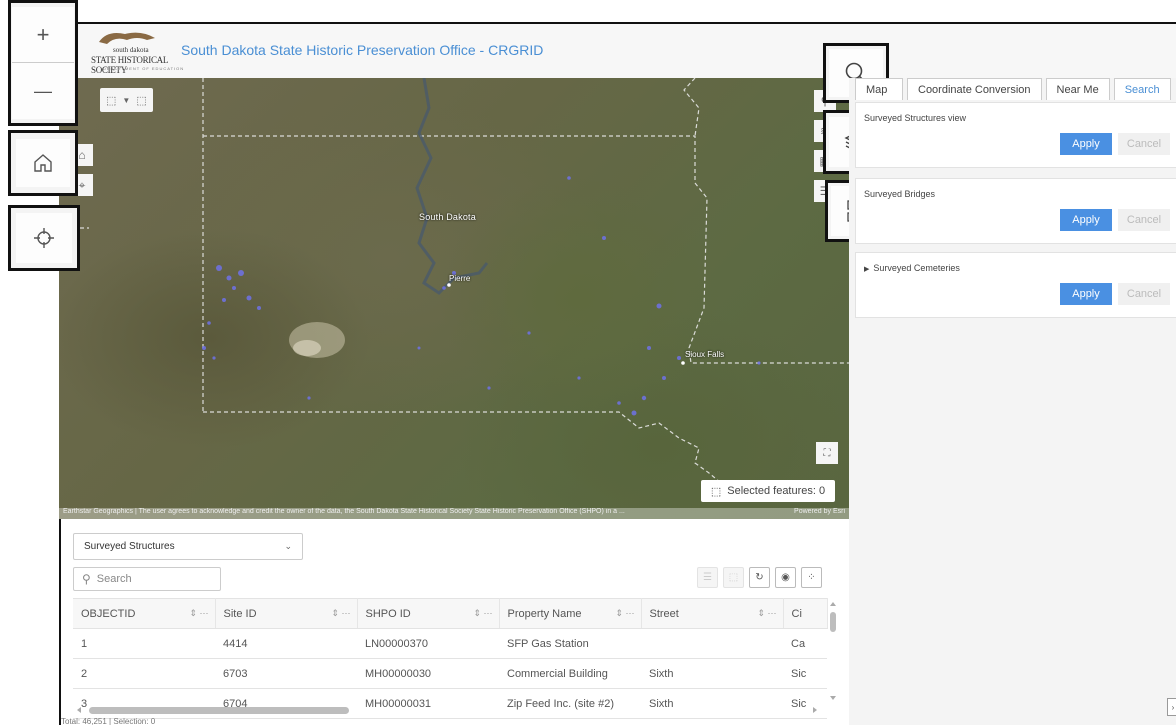 The image size is (1176, 725). What do you see at coordinates (712, 613) in the screenshot?
I see `column-header: Street ⇕ ⋯` at bounding box center [712, 613].